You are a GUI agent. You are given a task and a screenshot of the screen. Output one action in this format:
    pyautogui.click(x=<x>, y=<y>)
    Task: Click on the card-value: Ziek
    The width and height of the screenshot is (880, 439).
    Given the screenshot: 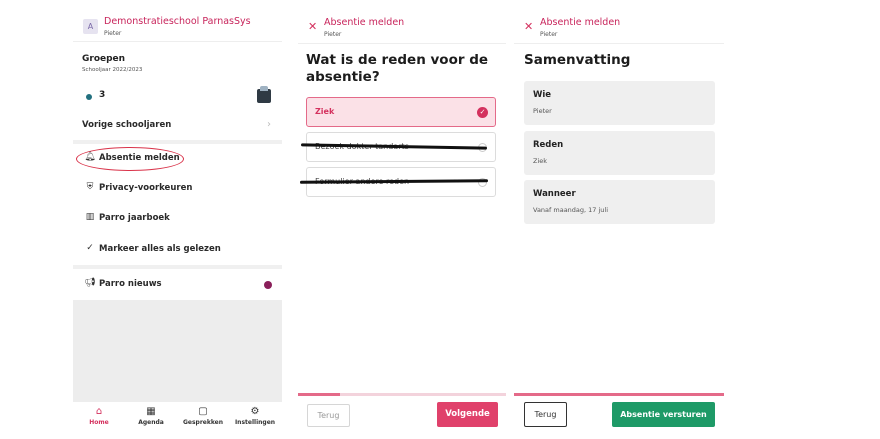 What is the action you would take?
    pyautogui.click(x=540, y=161)
    